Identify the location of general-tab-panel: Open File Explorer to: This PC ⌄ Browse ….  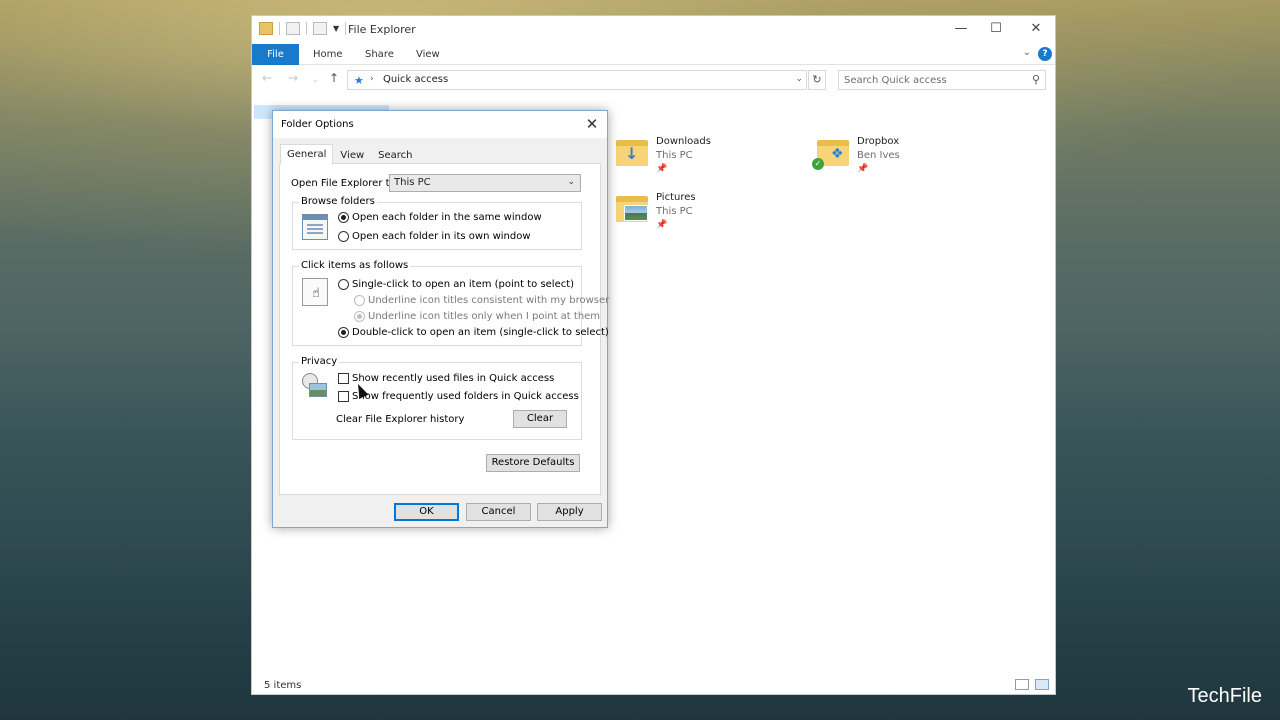
(444, 329).